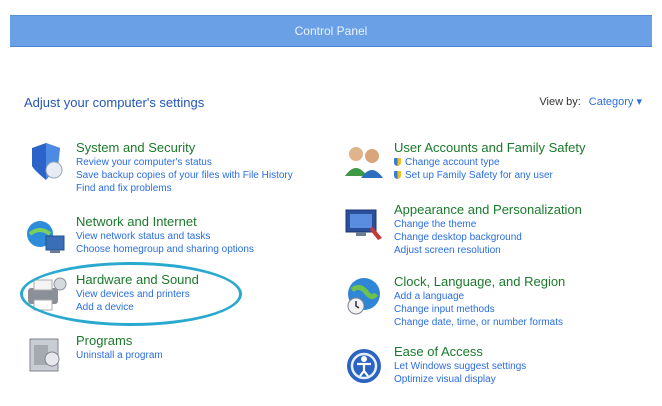  What do you see at coordinates (114, 102) in the screenshot?
I see `page-heading: Adjust your computer's settings` at bounding box center [114, 102].